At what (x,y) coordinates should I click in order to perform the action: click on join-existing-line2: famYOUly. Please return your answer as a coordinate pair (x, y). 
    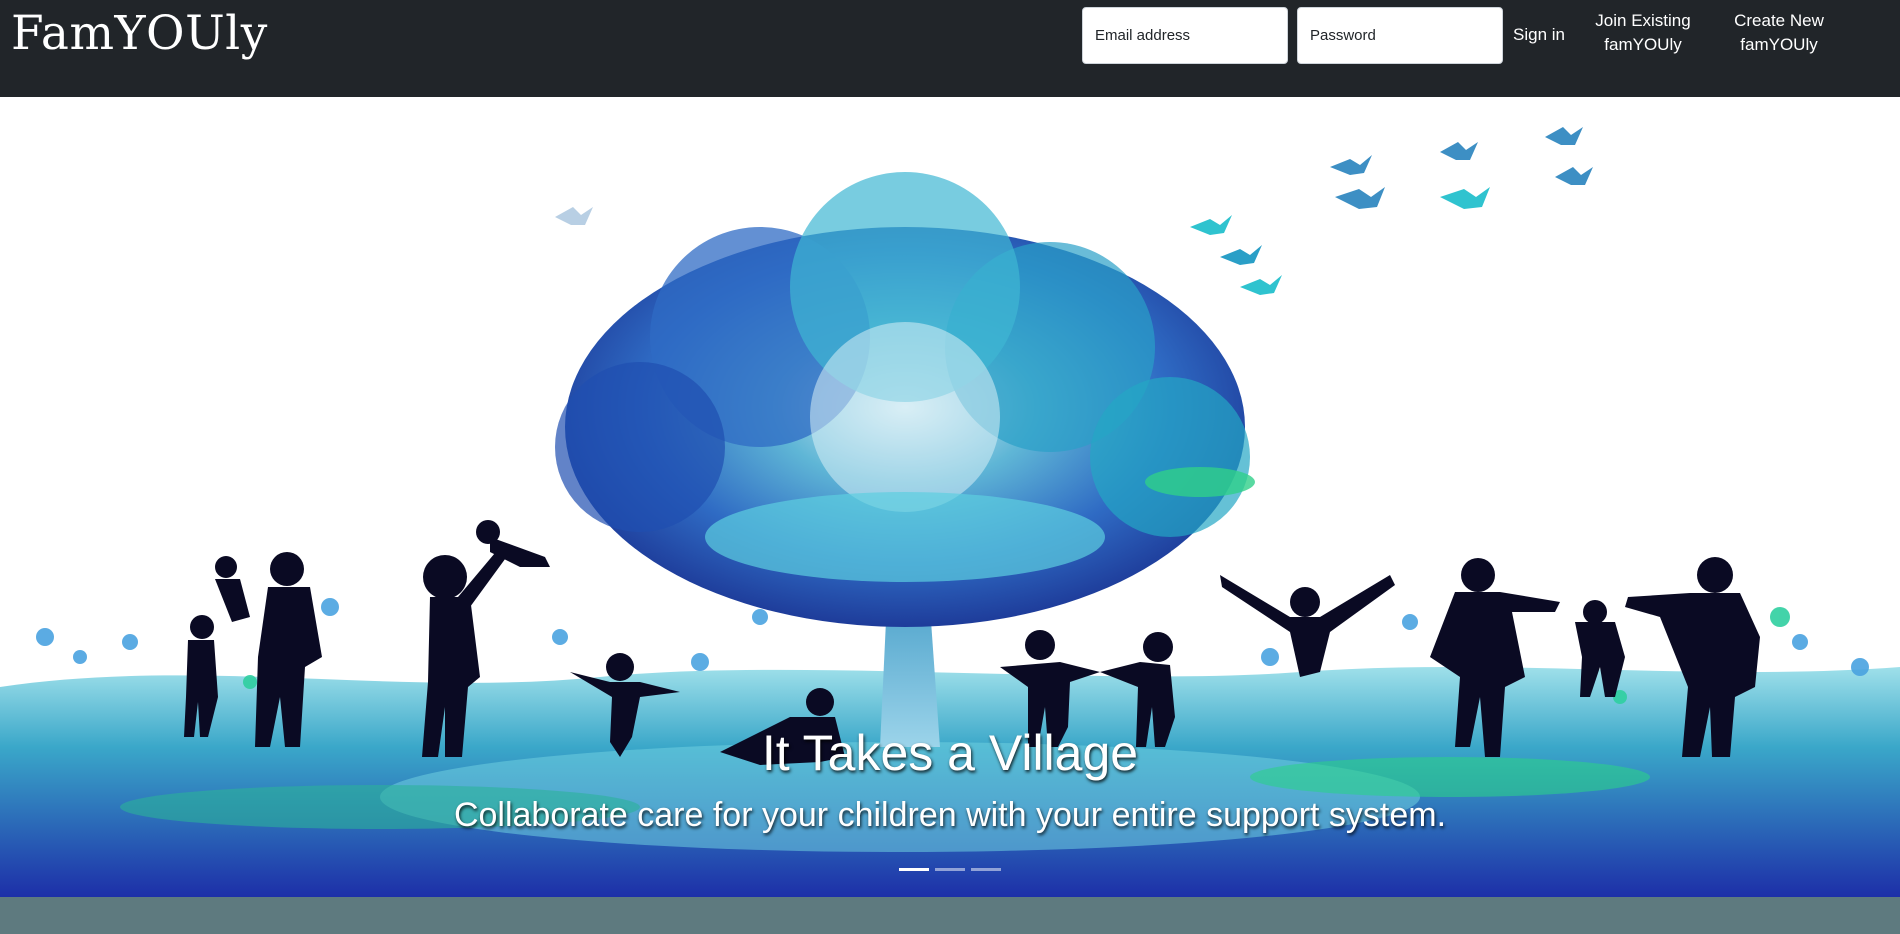
    Looking at the image, I should click on (1643, 44).